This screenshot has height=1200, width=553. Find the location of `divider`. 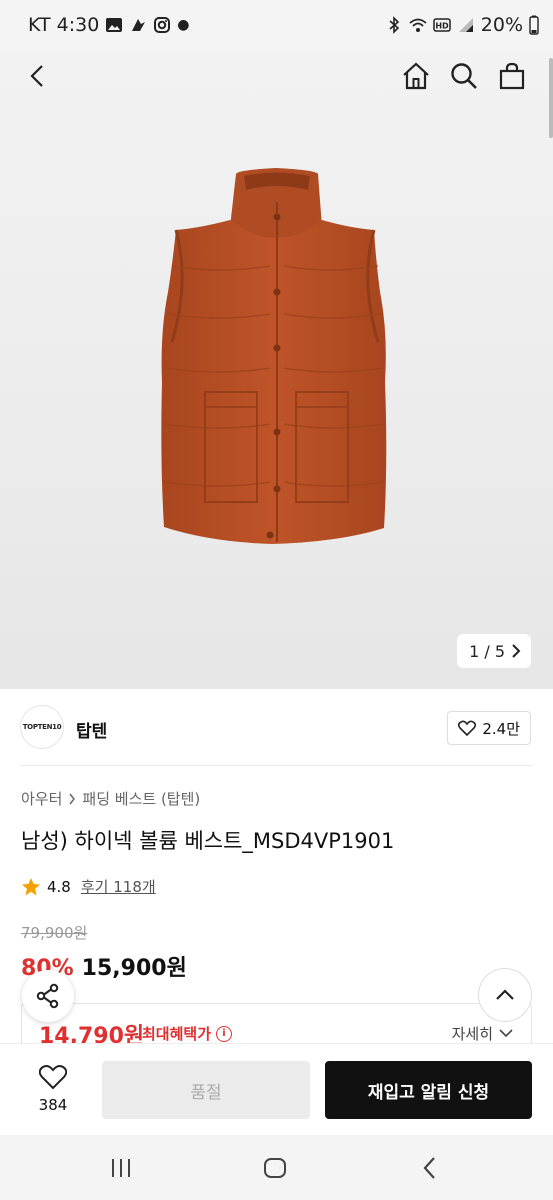

divider is located at coordinates (276, 765).